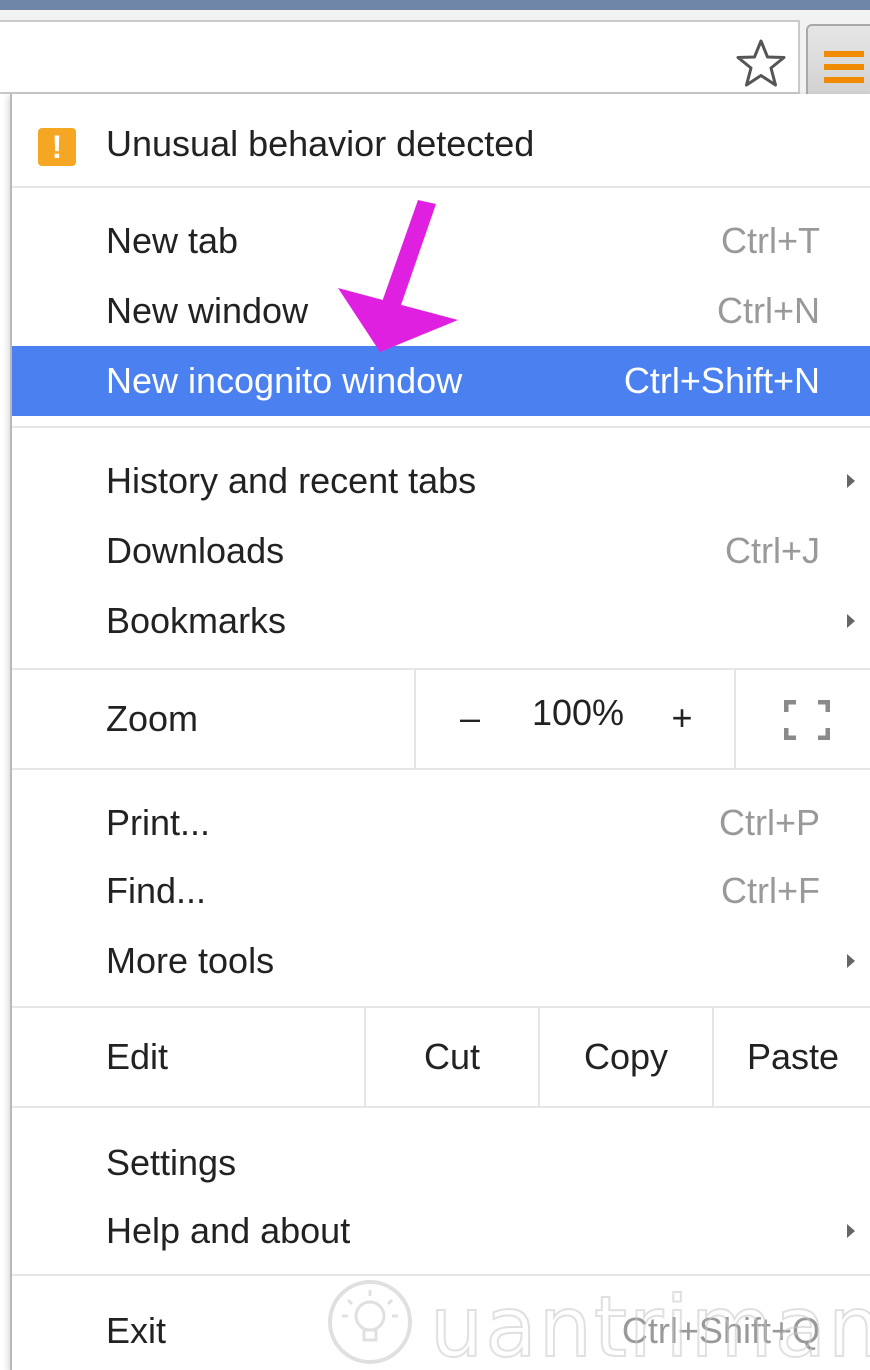 This screenshot has width=870, height=1370. Describe the element at coordinates (470, 718) in the screenshot. I see `zoom-out-button: –` at that location.